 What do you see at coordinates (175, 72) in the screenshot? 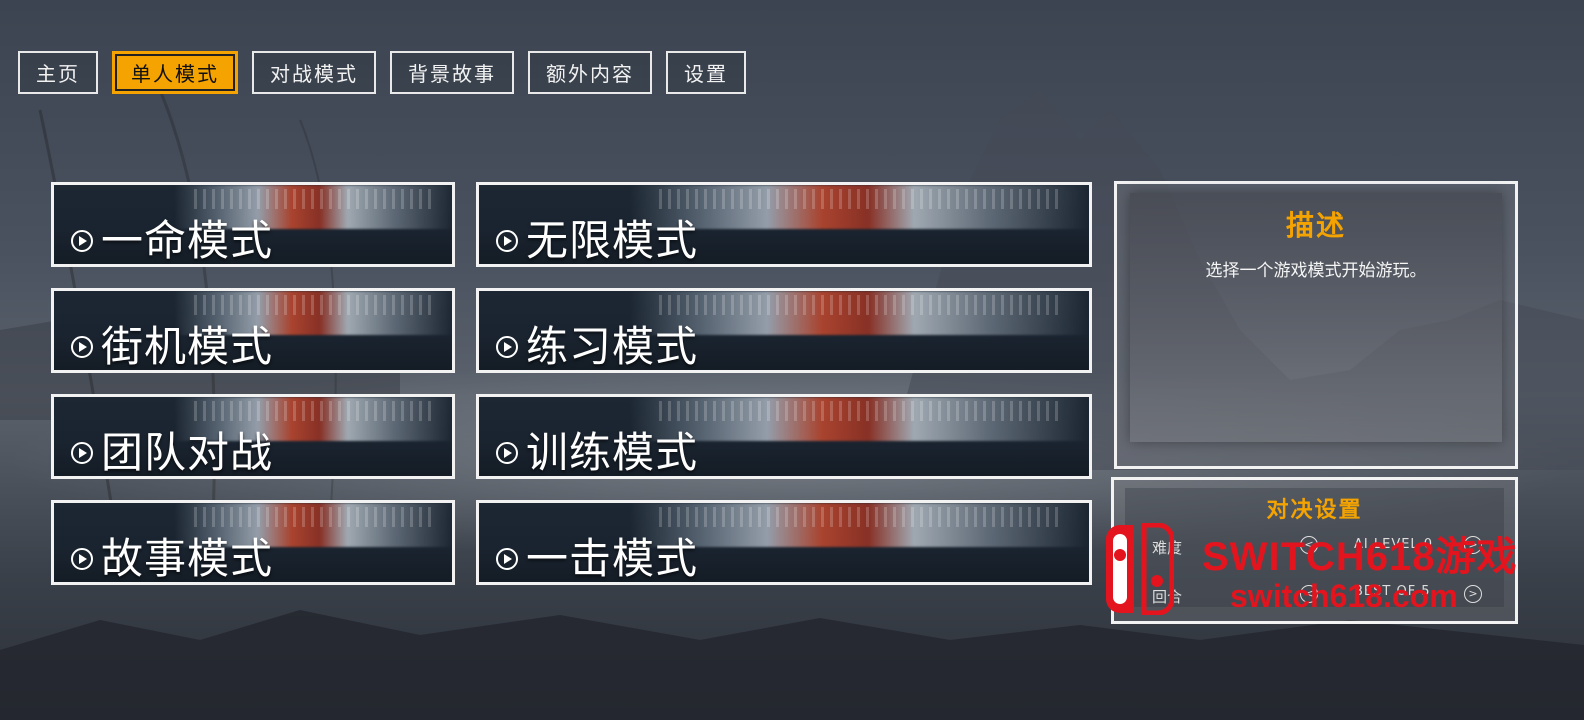
I see `tab-single-player: 单人模式` at bounding box center [175, 72].